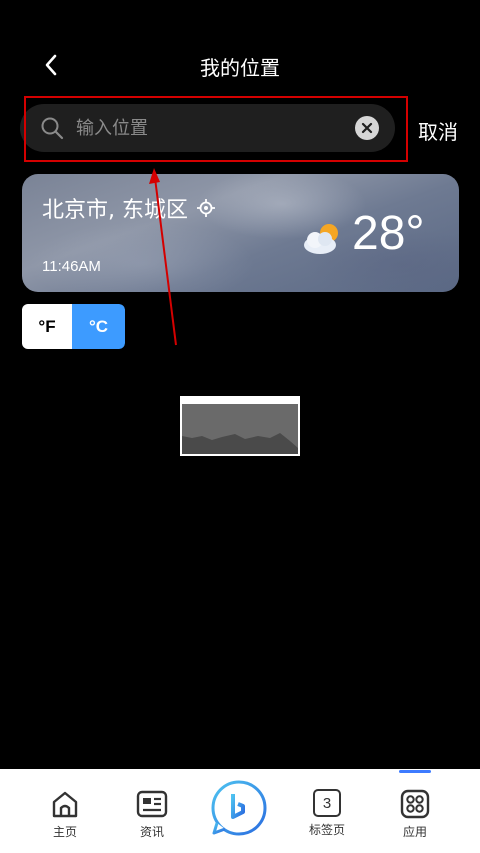  I want to click on header: 我的位置, so click(240, 60).